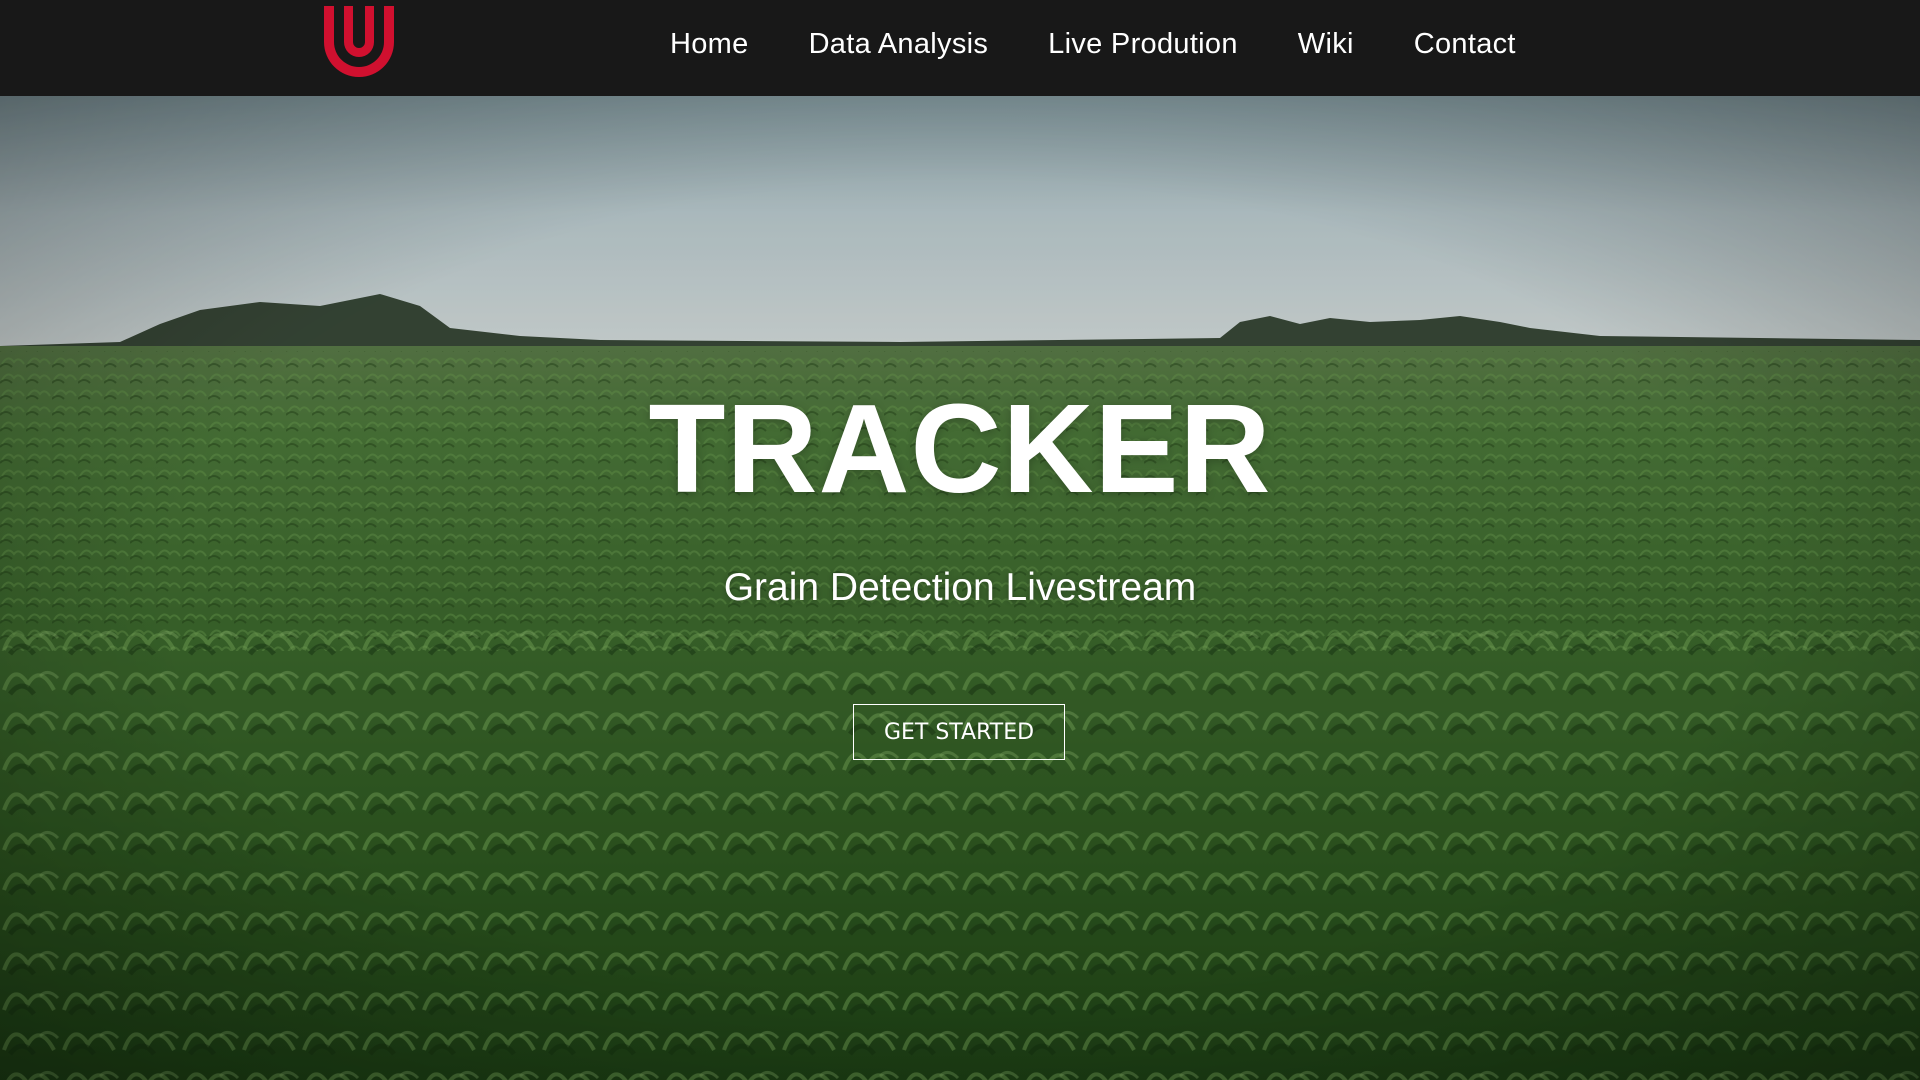 This screenshot has height=1080, width=1920. What do you see at coordinates (899, 44) in the screenshot?
I see `nav-data-analysis: Data Analysis` at bounding box center [899, 44].